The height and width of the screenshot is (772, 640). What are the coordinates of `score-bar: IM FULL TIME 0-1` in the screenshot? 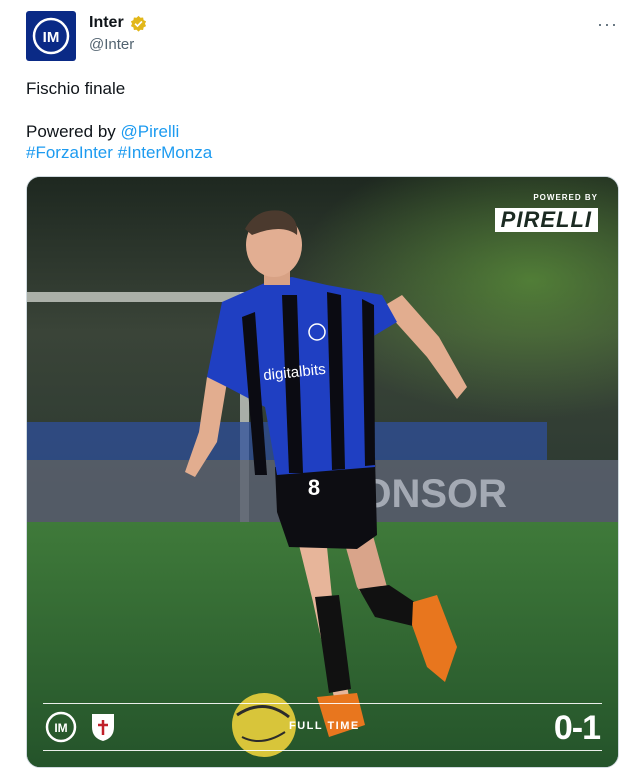 It's located at (322, 727).